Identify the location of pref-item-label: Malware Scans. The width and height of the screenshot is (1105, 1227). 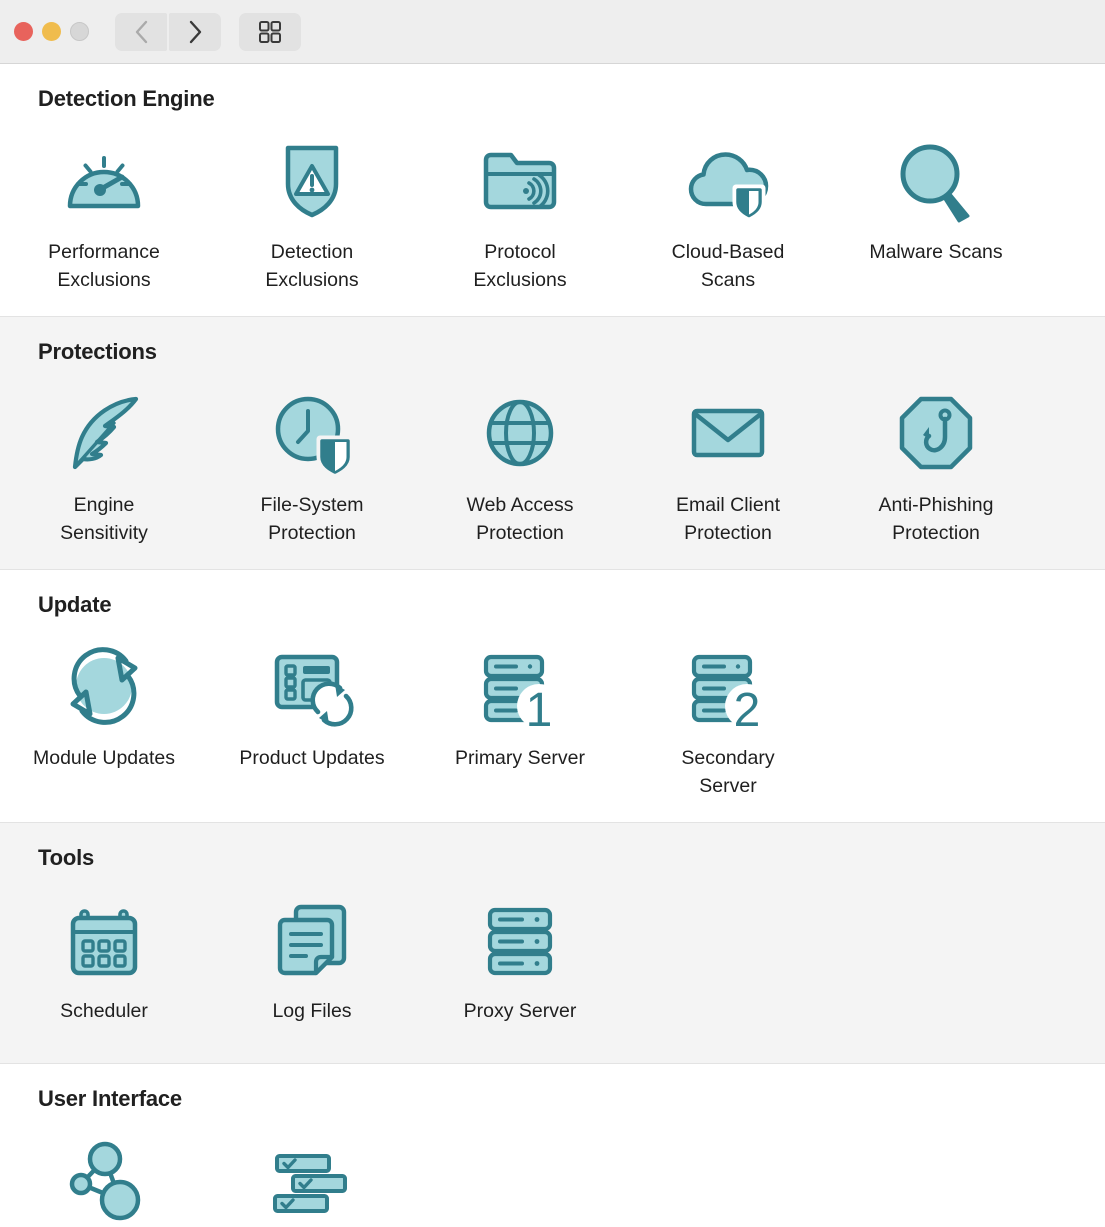
(936, 252).